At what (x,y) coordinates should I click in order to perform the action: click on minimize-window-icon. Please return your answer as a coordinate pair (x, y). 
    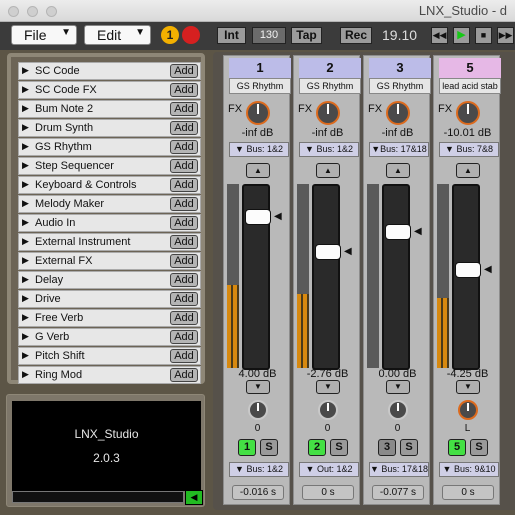
    Looking at the image, I should click on (32, 11).